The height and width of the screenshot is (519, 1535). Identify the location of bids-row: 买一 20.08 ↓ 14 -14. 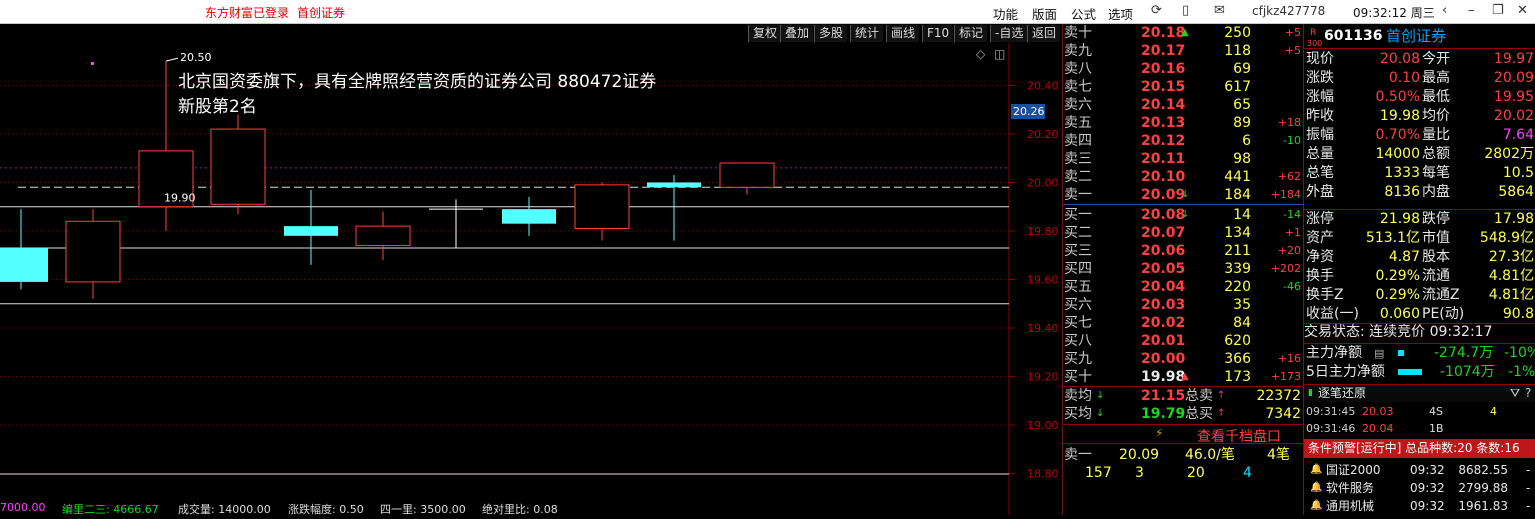
(1183, 215).